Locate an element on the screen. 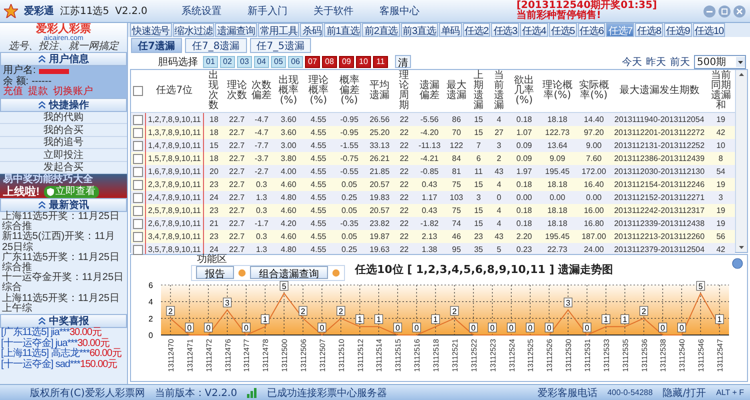 This screenshot has width=750, height=400. table-cell: 0.43 is located at coordinates (429, 210).